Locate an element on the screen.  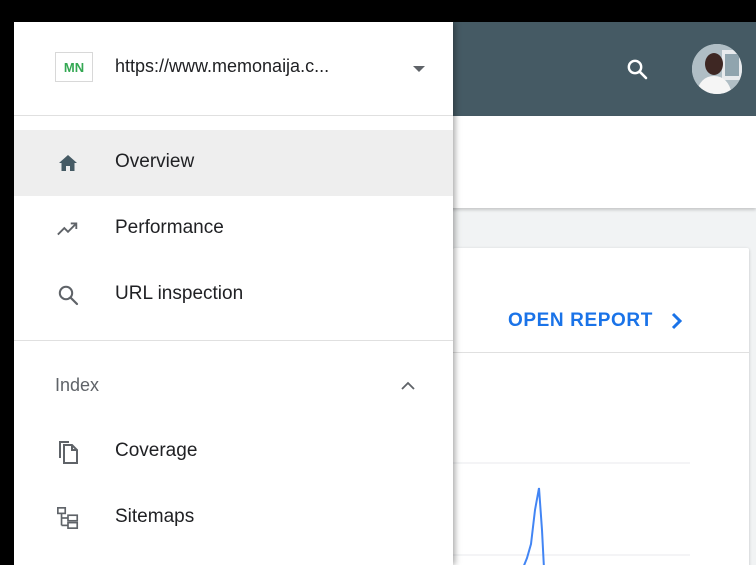
open-report-button: OPEN REPORT is located at coordinates (595, 321).